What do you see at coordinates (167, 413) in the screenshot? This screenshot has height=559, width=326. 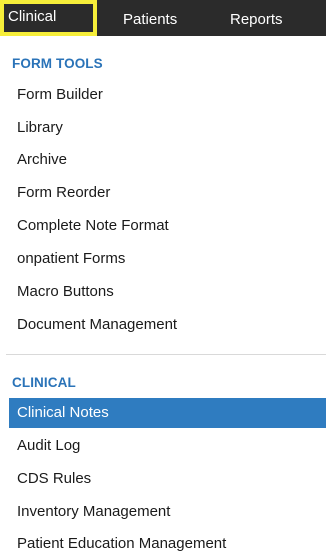 I see `menu-item-clinical-notes: Clinical Notes` at bounding box center [167, 413].